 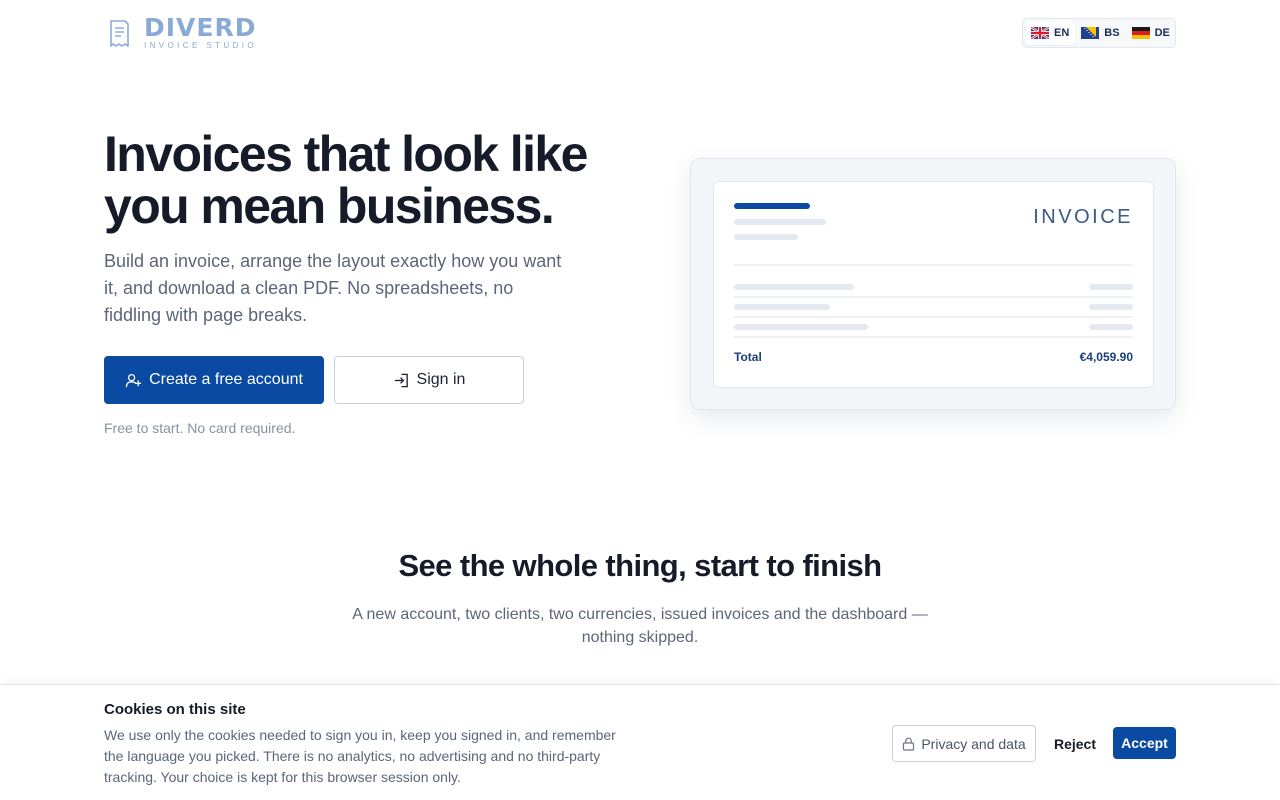 I want to click on lock-icon, so click(x=909, y=744).